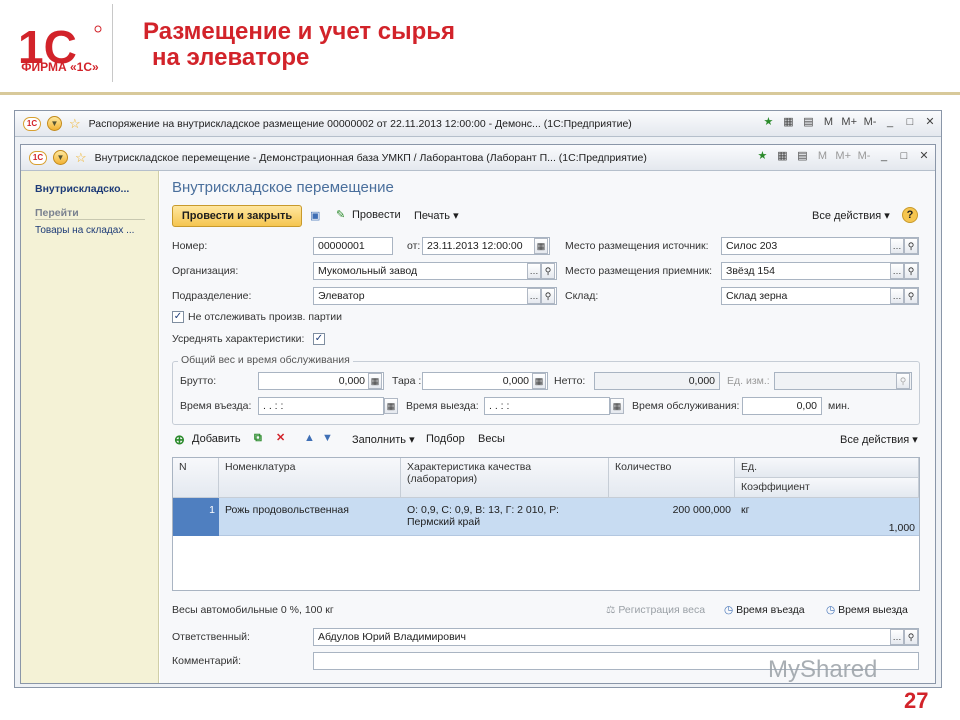 The width and height of the screenshot is (960, 720). I want to click on organization-field: Мукомольный завод, so click(435, 271).